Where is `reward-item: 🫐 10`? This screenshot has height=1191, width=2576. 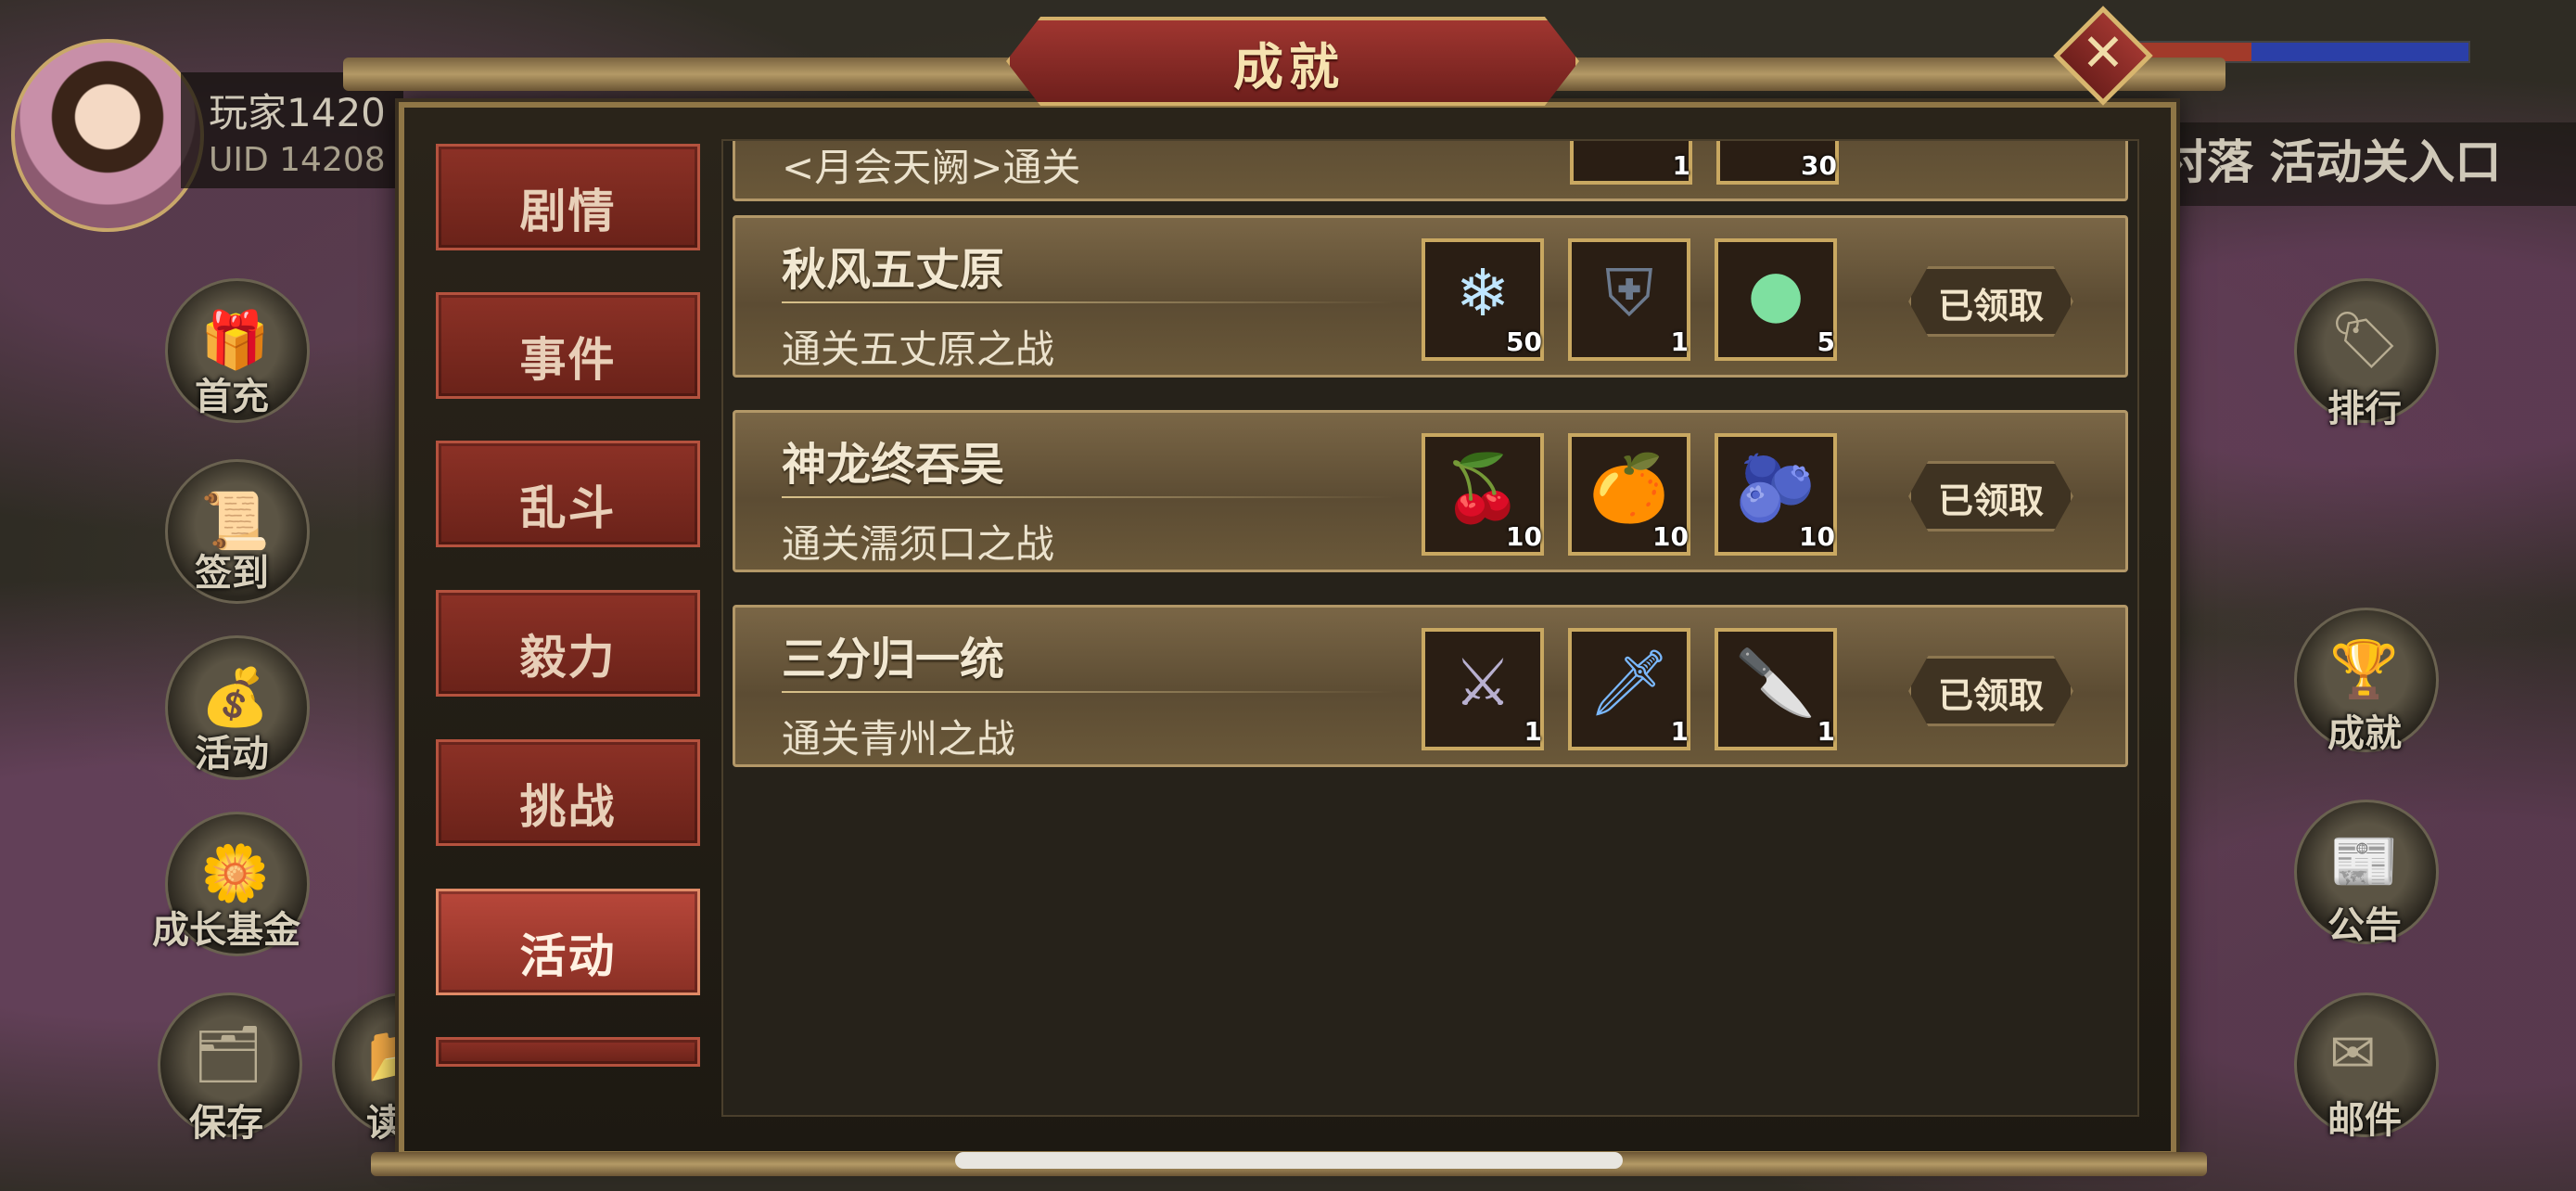
reward-item: 🫐 10 is located at coordinates (1776, 495).